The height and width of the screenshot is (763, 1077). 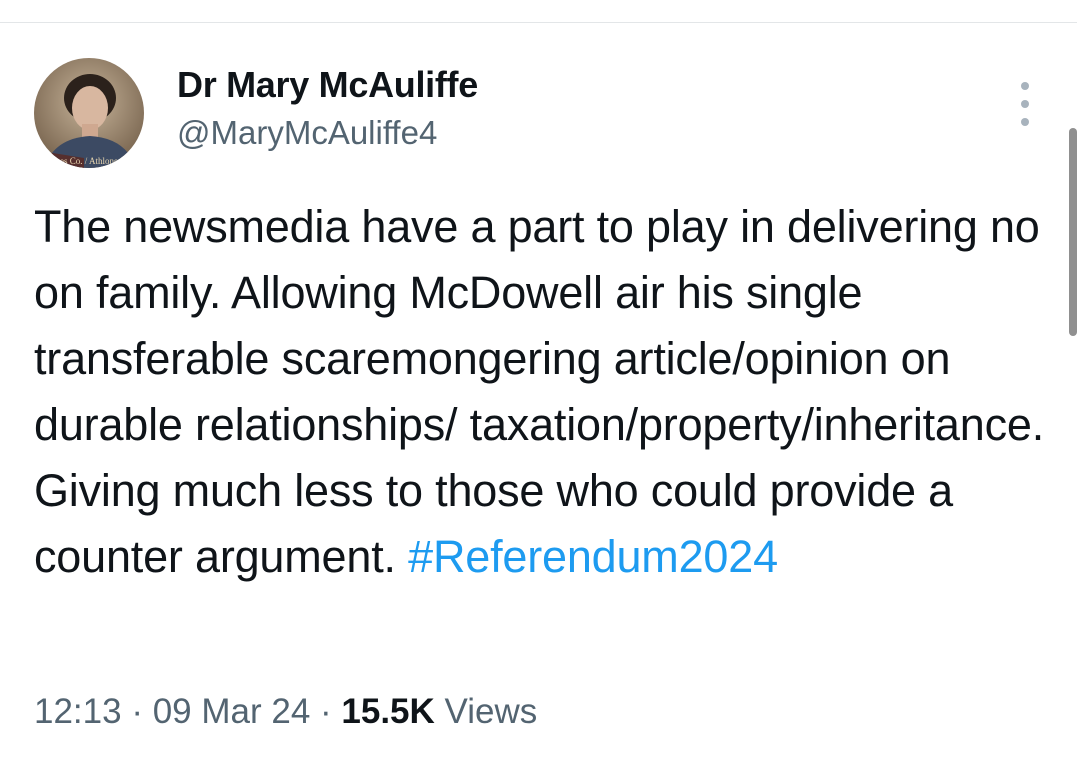 I want to click on views-count: 15.5K, so click(x=387, y=711).